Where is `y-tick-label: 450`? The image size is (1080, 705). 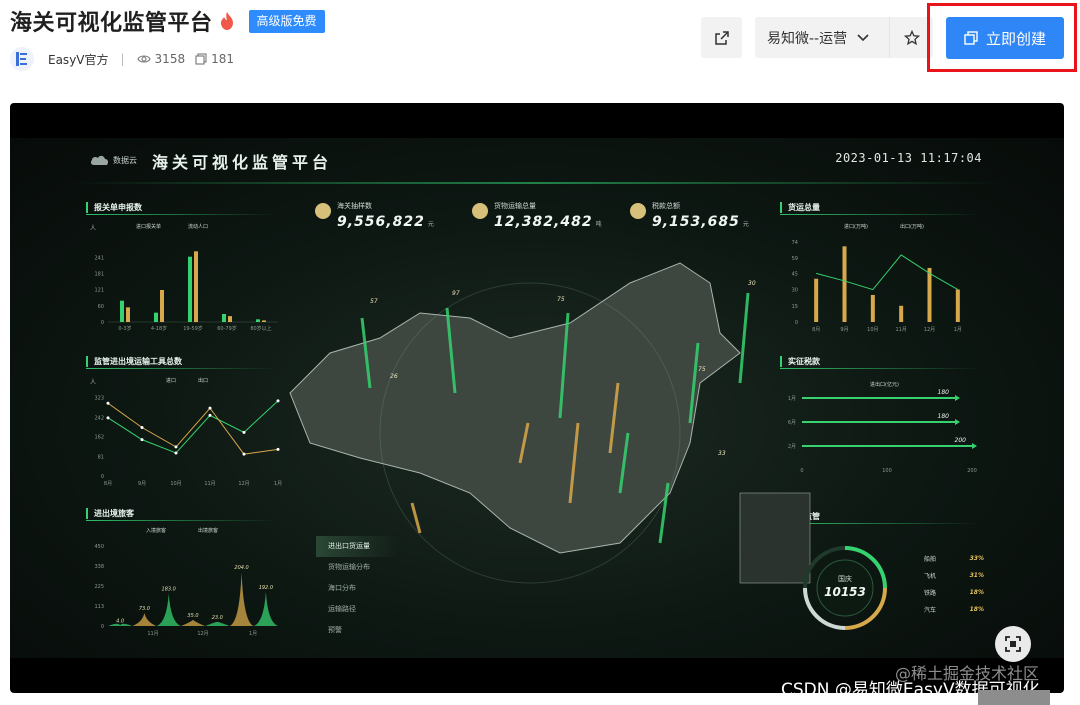 y-tick-label: 450 is located at coordinates (99, 547).